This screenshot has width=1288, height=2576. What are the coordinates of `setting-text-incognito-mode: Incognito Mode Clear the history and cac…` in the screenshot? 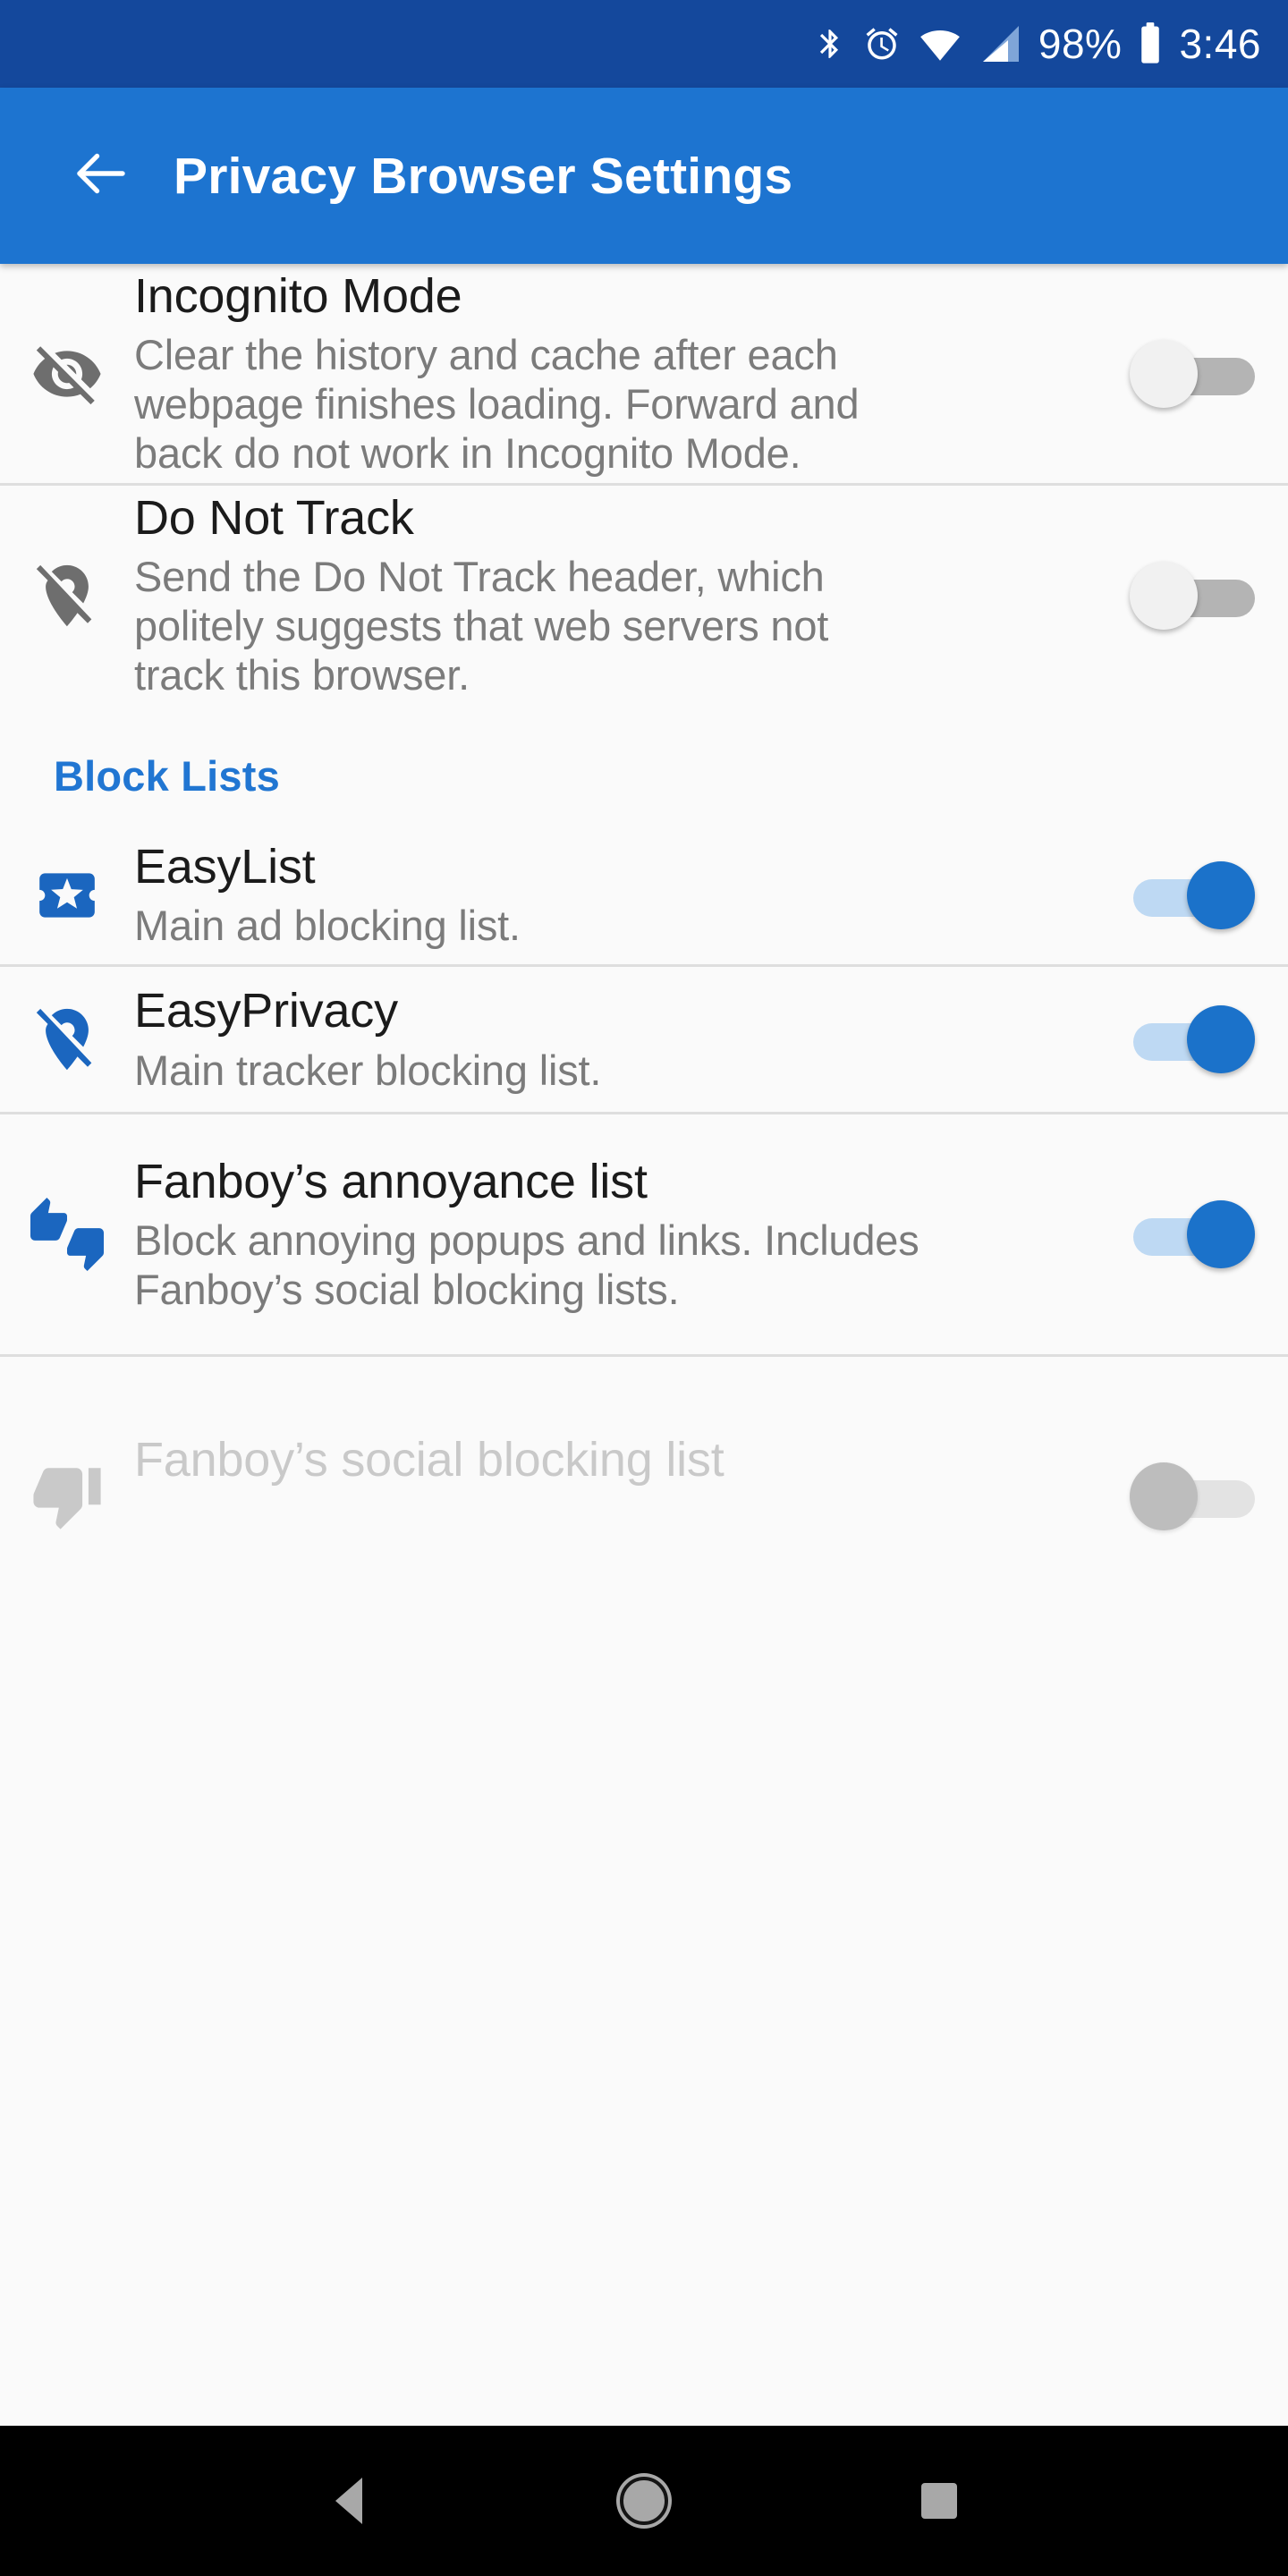 It's located at (617, 373).